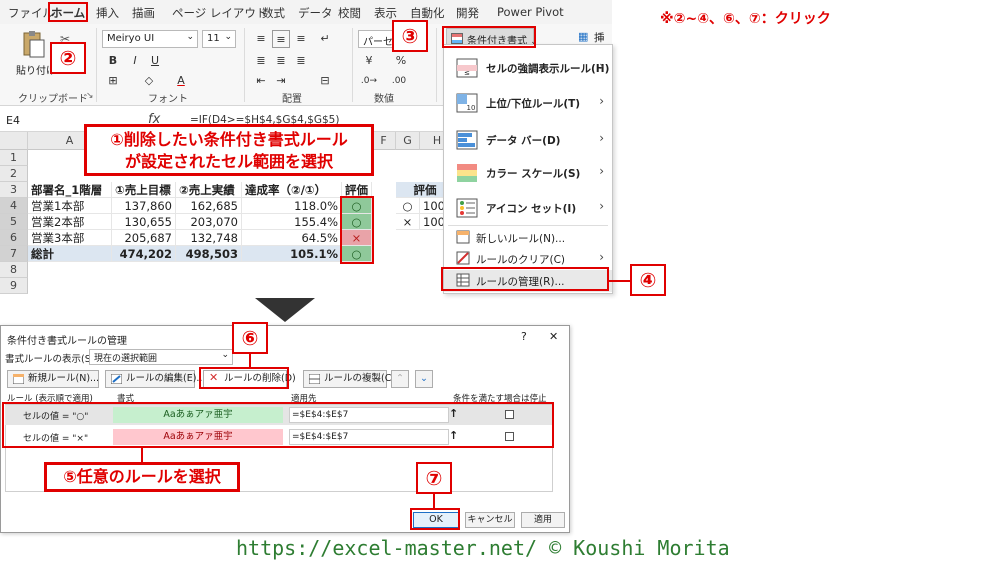  What do you see at coordinates (261, 39) in the screenshot?
I see `align-top-icon: ≡` at bounding box center [261, 39].